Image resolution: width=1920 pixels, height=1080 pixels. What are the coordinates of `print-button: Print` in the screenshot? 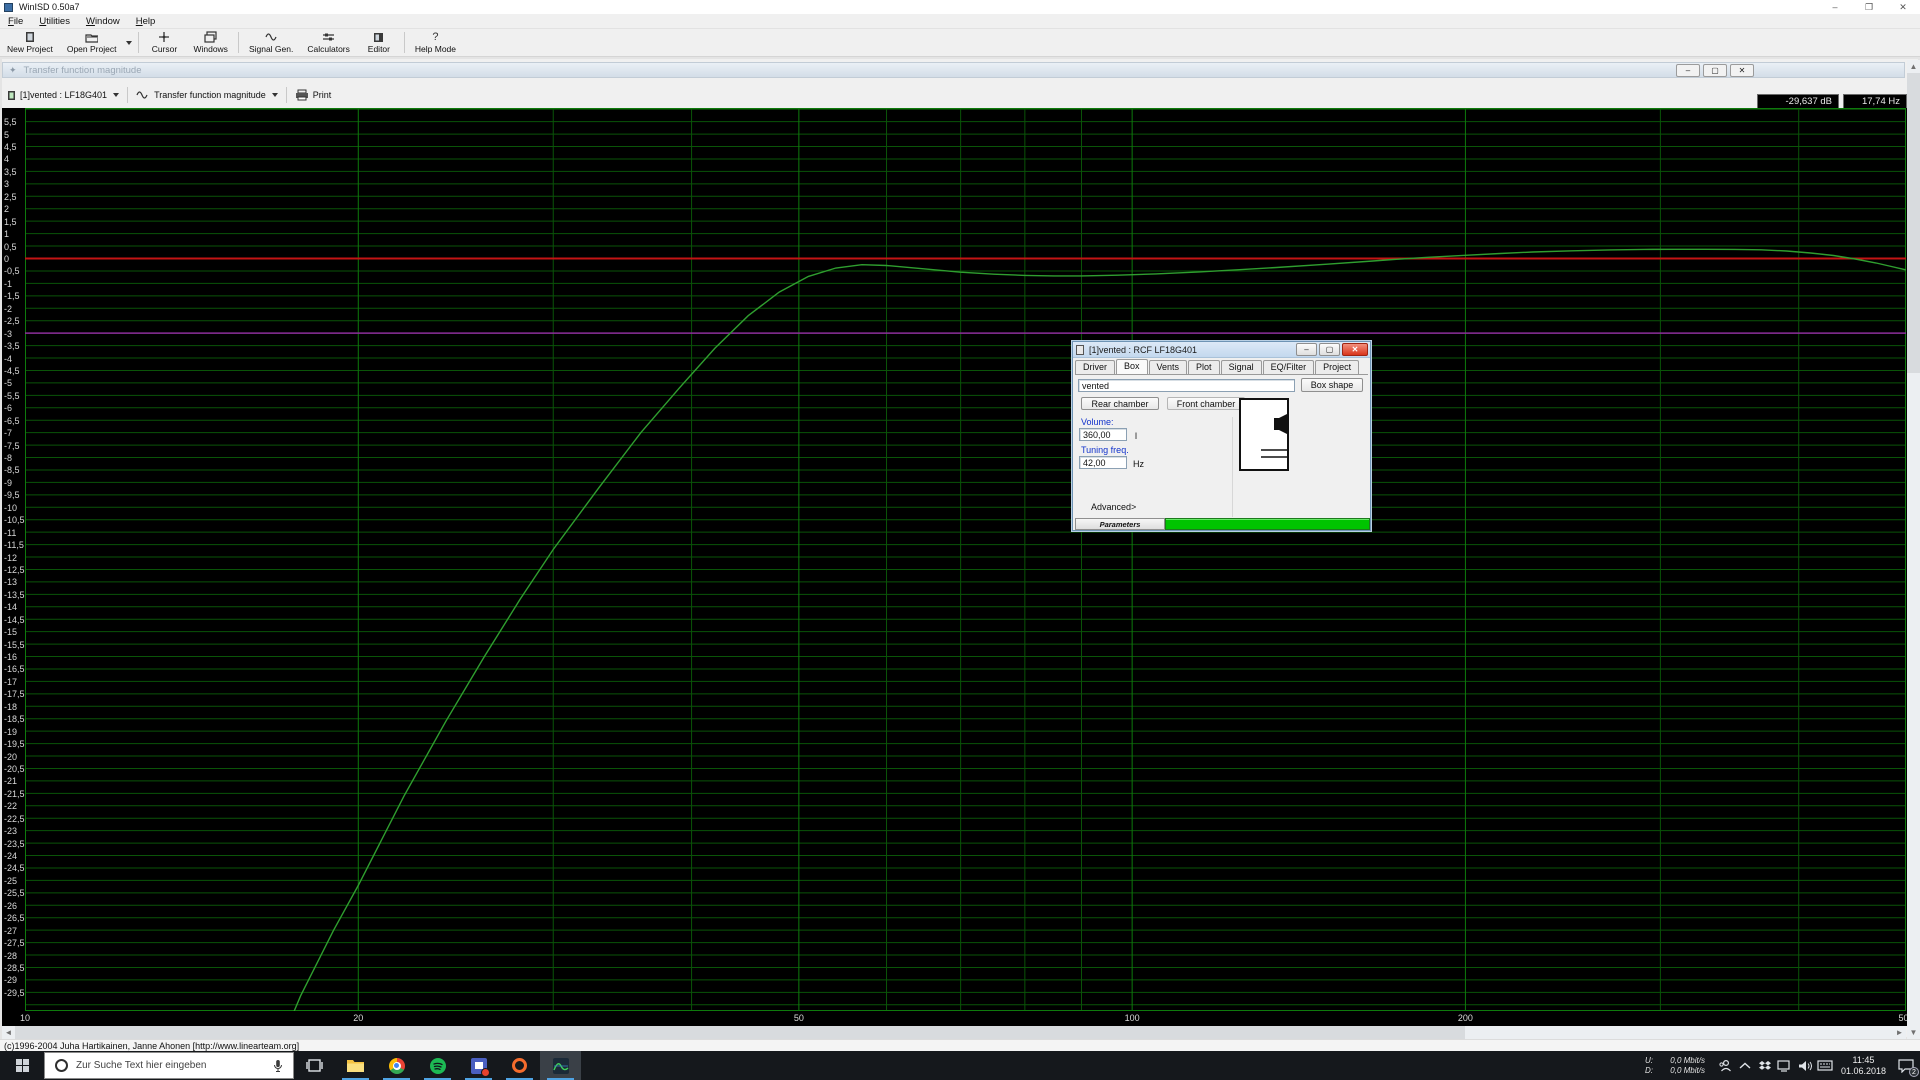 It's located at (316, 95).